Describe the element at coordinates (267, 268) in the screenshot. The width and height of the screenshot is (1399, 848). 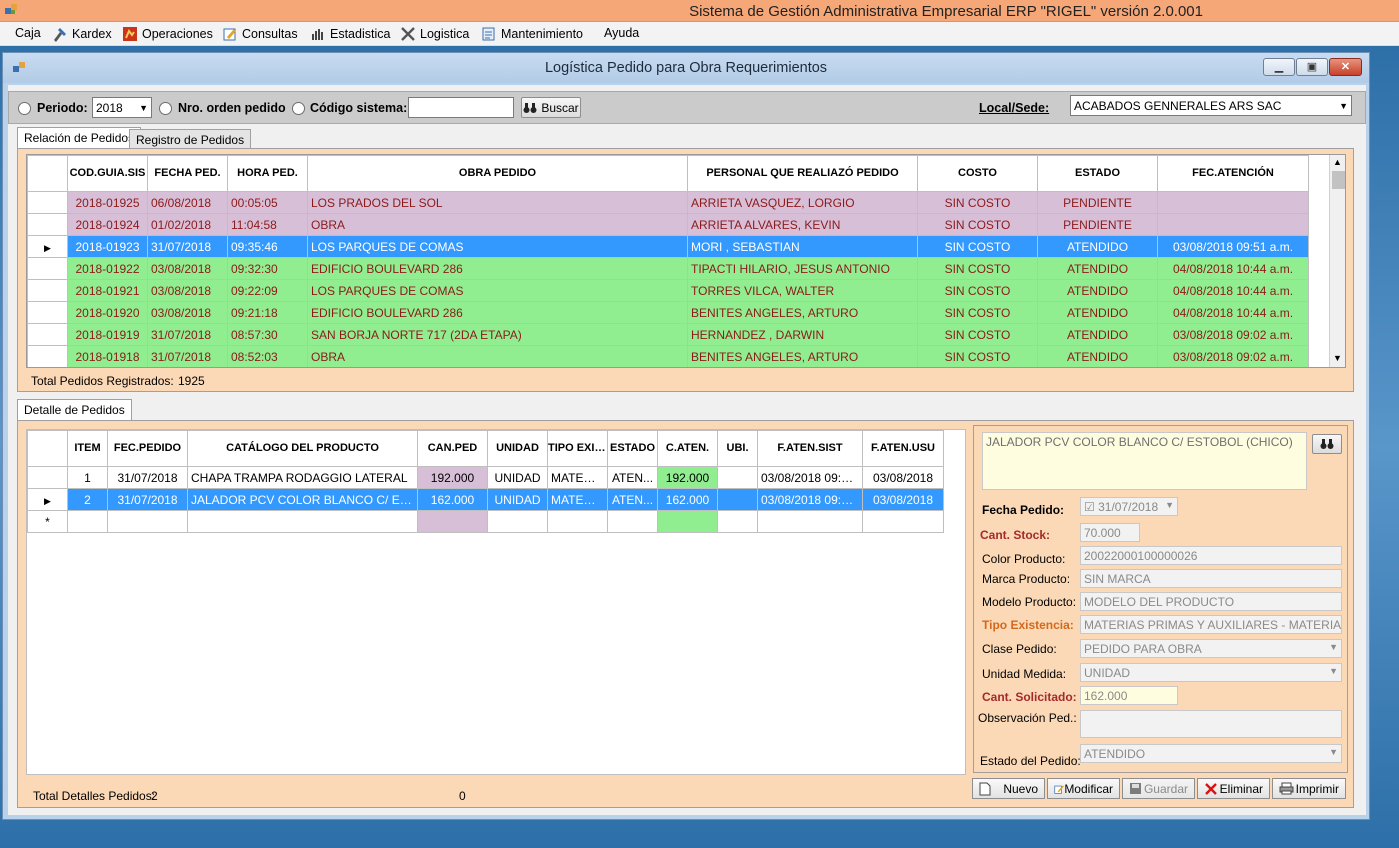
I see `order-hora: 09:32:30` at that location.